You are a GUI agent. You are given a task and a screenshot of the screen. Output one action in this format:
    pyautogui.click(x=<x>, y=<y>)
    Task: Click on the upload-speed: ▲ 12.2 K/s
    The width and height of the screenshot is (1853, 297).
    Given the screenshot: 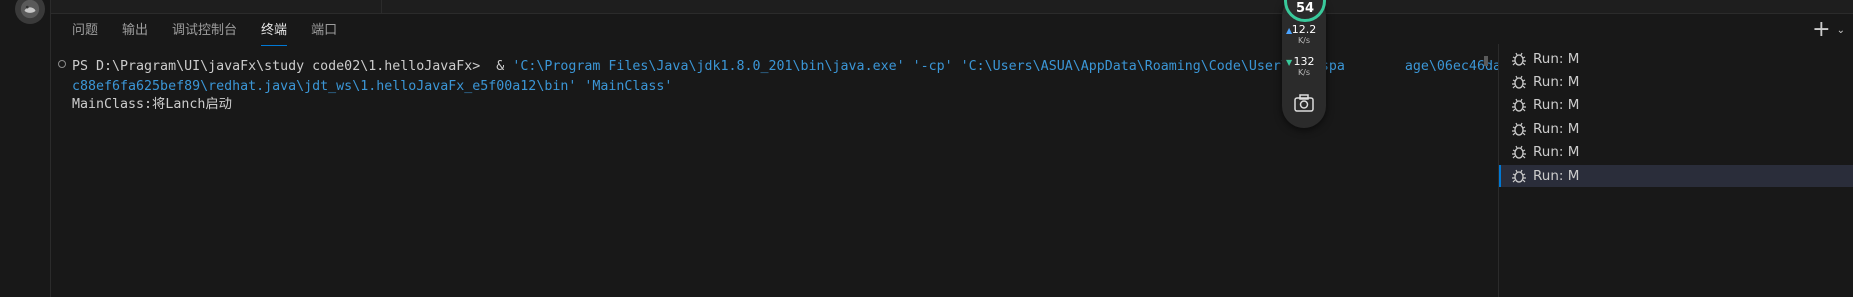 What is the action you would take?
    pyautogui.click(x=1304, y=35)
    